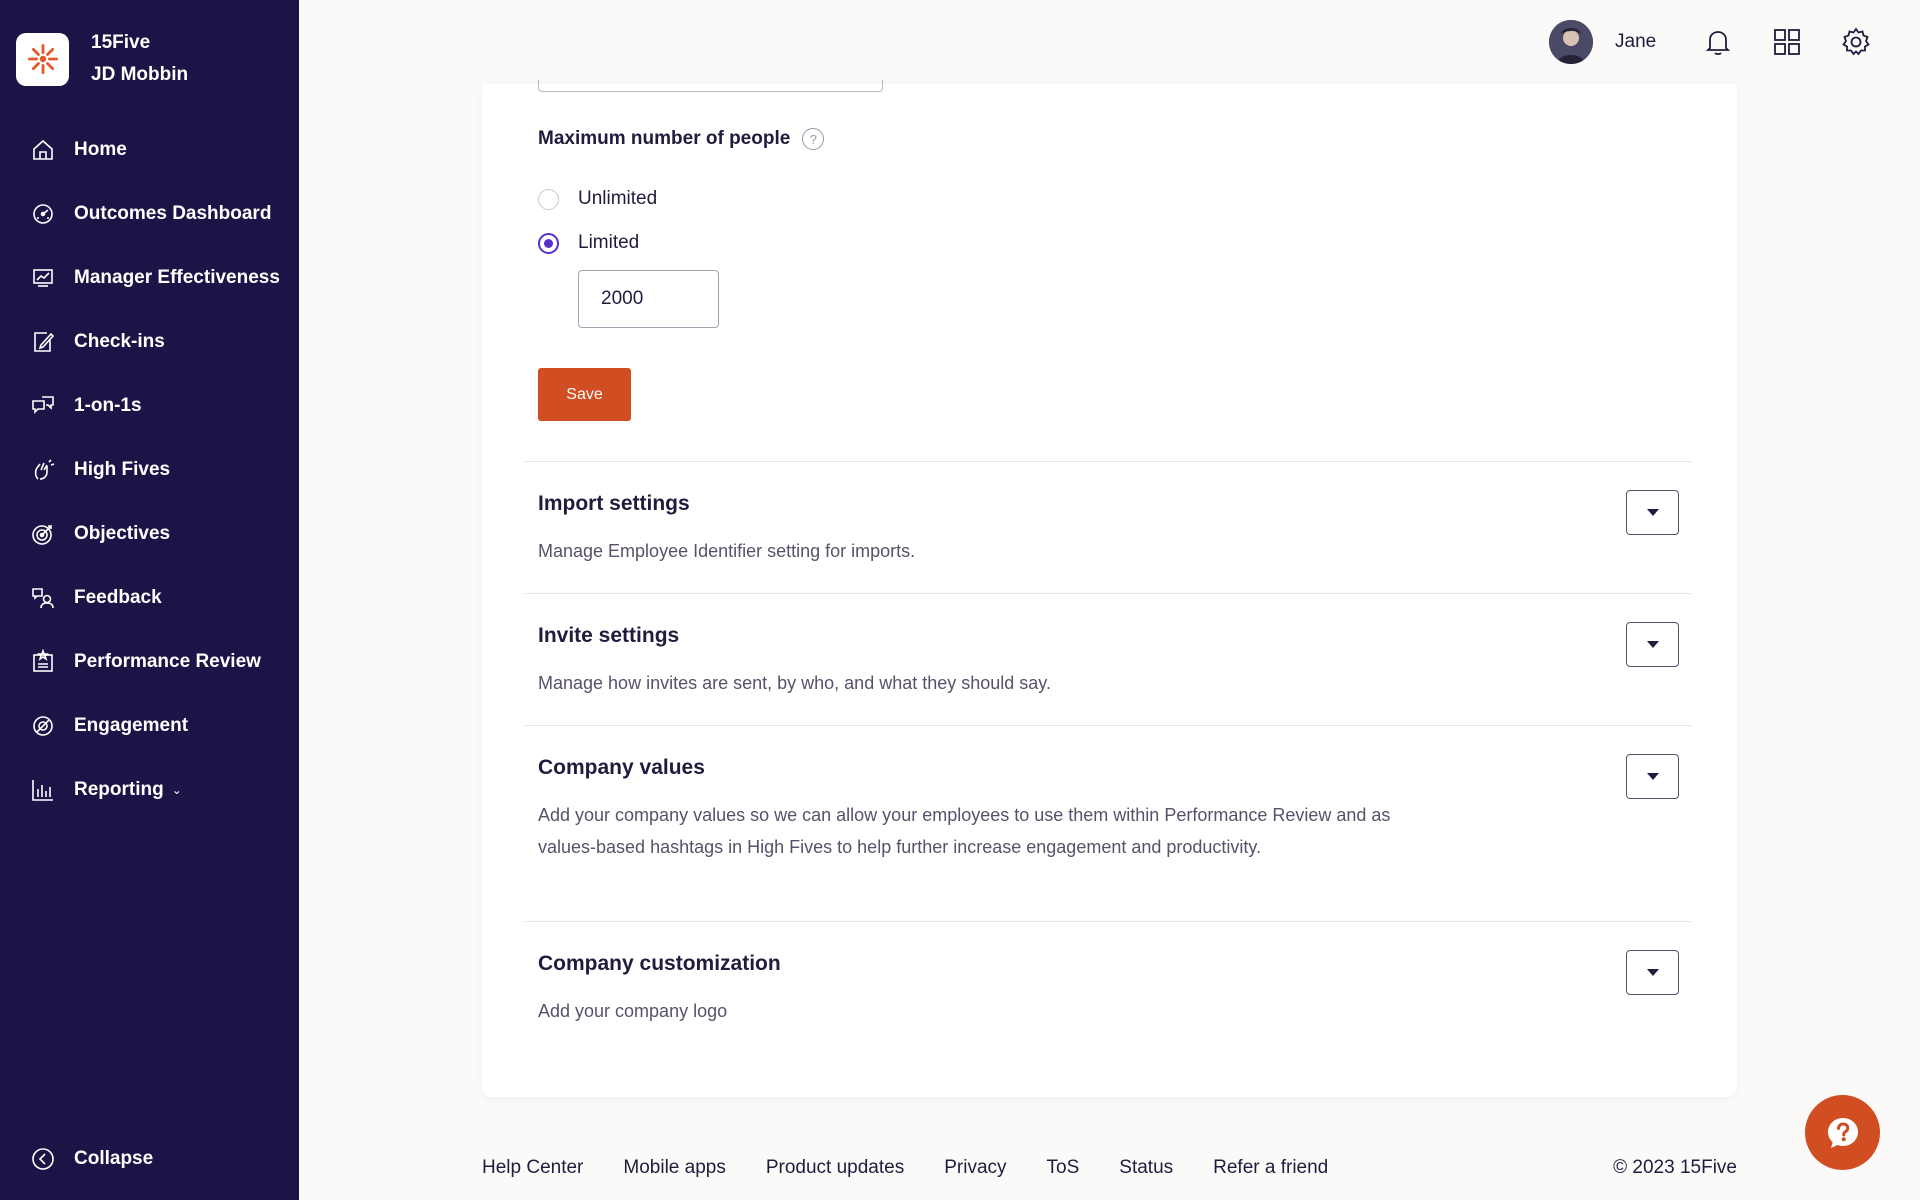  What do you see at coordinates (43, 726) in the screenshot?
I see `engagement-icon` at bounding box center [43, 726].